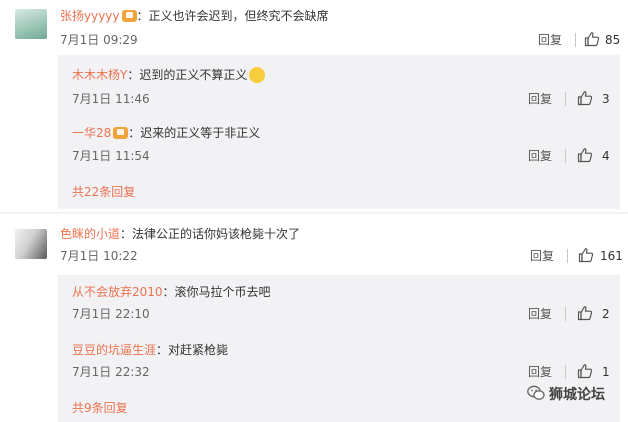 The width and height of the screenshot is (628, 422). I want to click on comment-line: 张扬yyyyy ：正义也许会迟到，但终究不会缺席, so click(194, 16).